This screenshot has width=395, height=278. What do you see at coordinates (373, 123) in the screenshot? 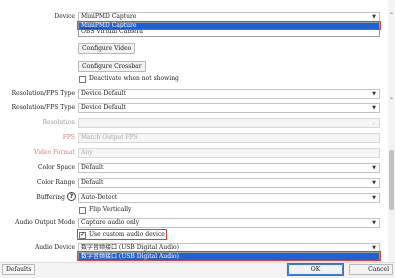
I see `chevron-down-icon: ⌄` at bounding box center [373, 123].